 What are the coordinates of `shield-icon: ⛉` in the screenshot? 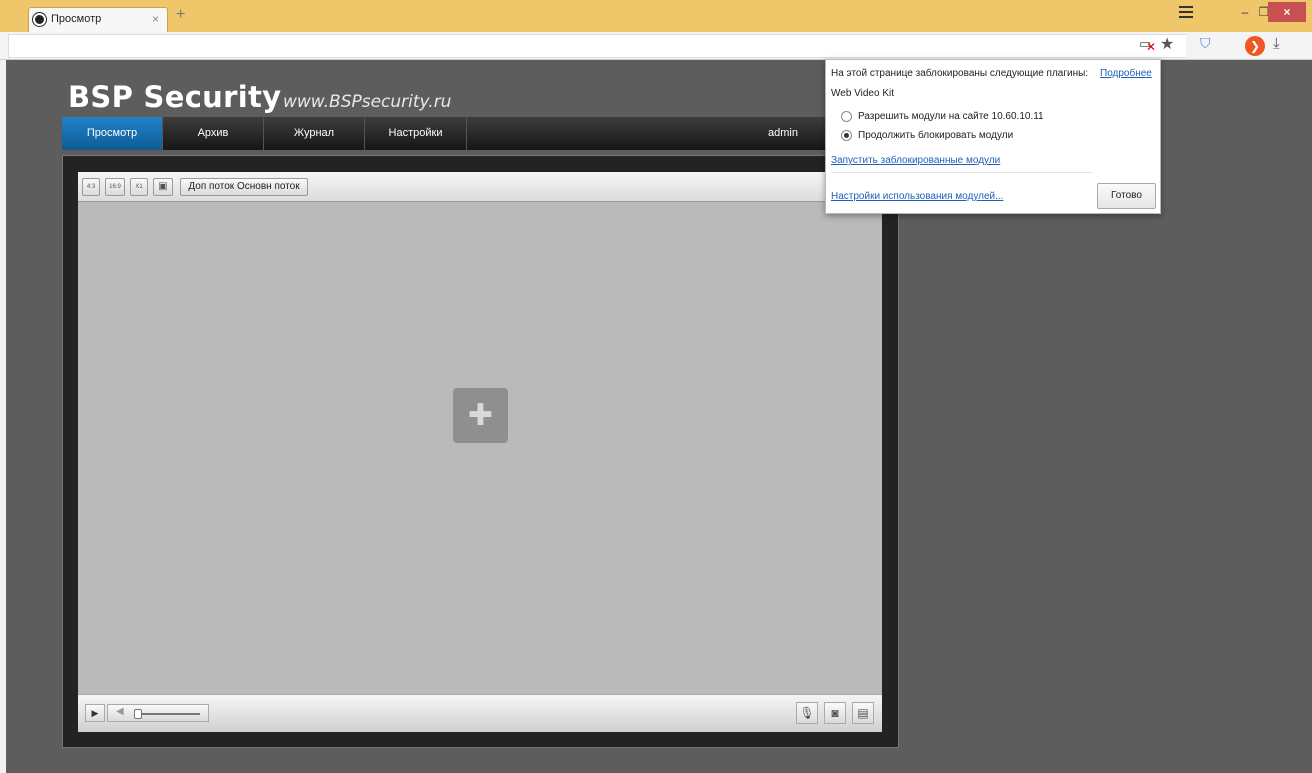 It's located at (1205, 43).